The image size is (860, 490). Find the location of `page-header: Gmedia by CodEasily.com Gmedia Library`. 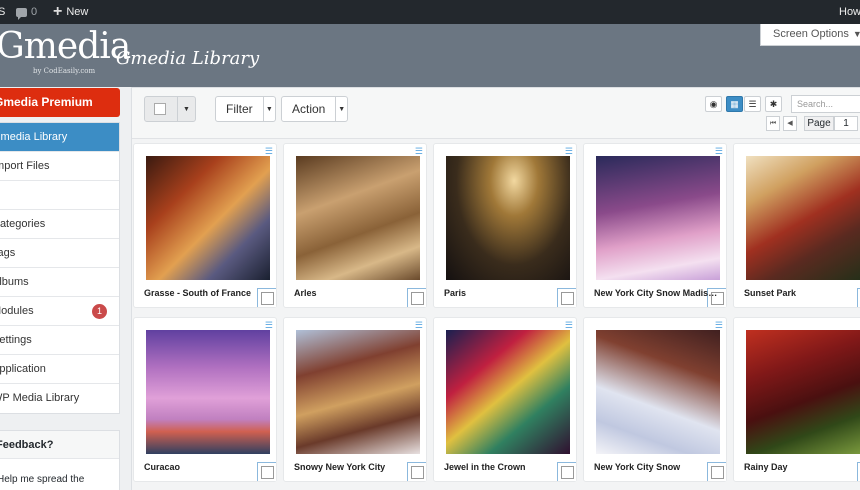

page-header: Gmedia by CodEasily.com Gmedia Library is located at coordinates (430, 55).